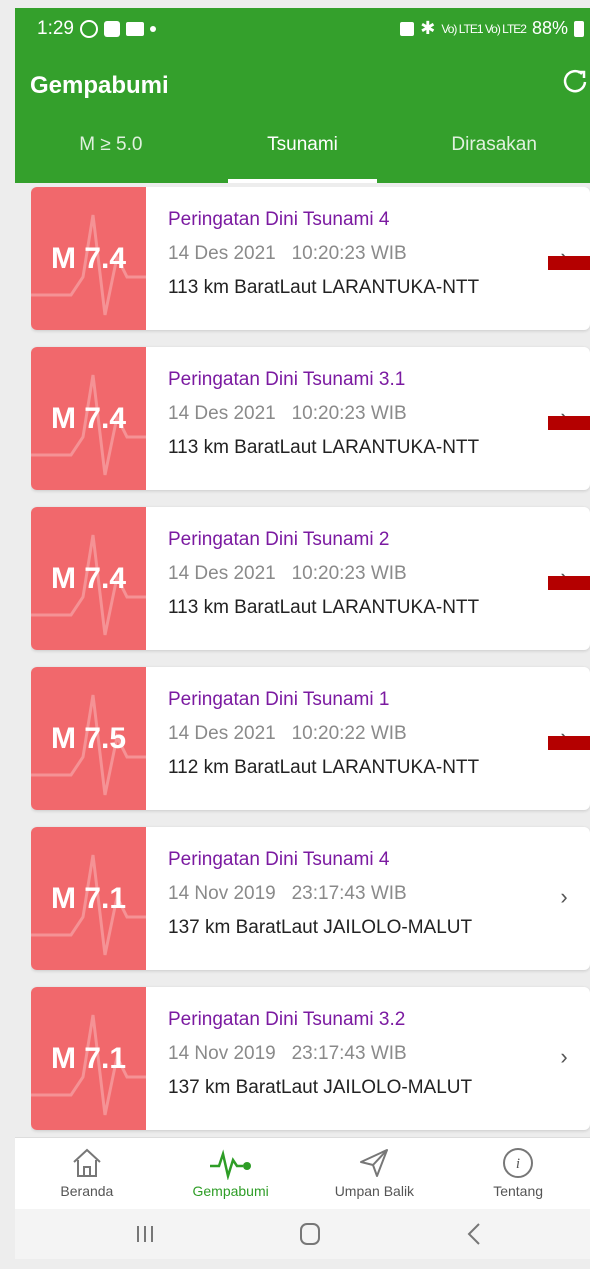  Describe the element at coordinates (87, 1162) in the screenshot. I see `home-icon` at that location.